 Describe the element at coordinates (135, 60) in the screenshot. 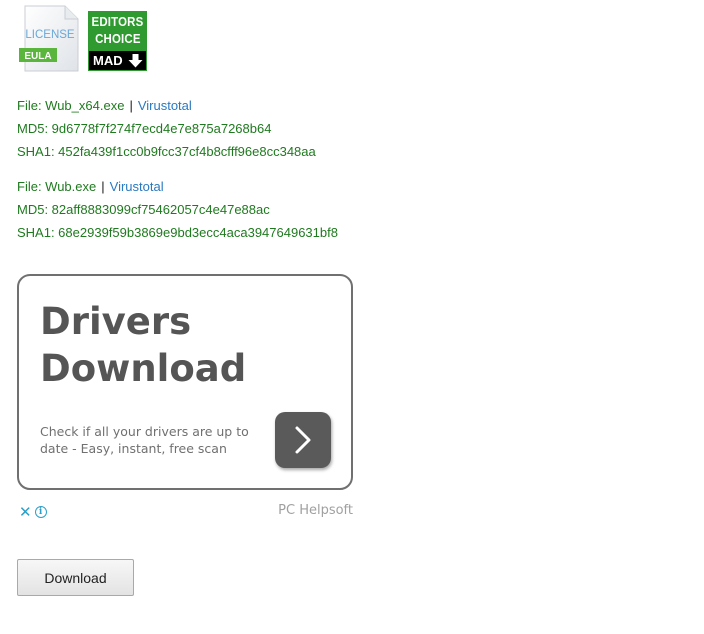

I see `download-arrow-icon` at that location.